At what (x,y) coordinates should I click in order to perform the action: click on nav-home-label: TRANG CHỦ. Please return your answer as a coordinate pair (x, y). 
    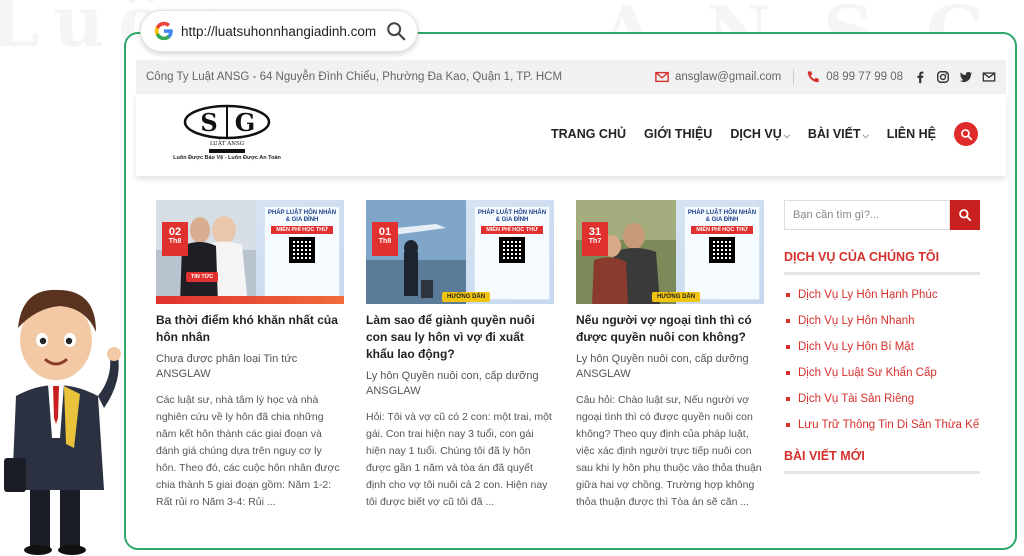
    Looking at the image, I should click on (589, 134).